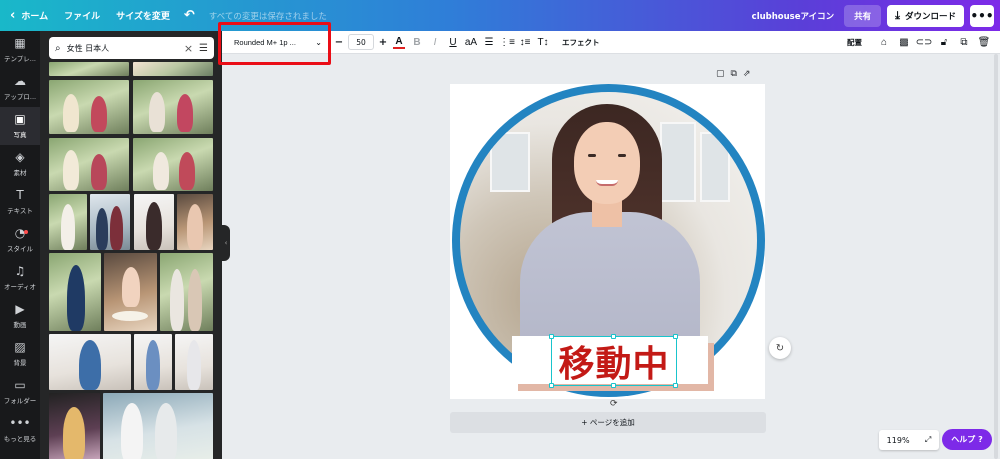  I want to click on trash-icon: 🗑︎, so click(984, 42).